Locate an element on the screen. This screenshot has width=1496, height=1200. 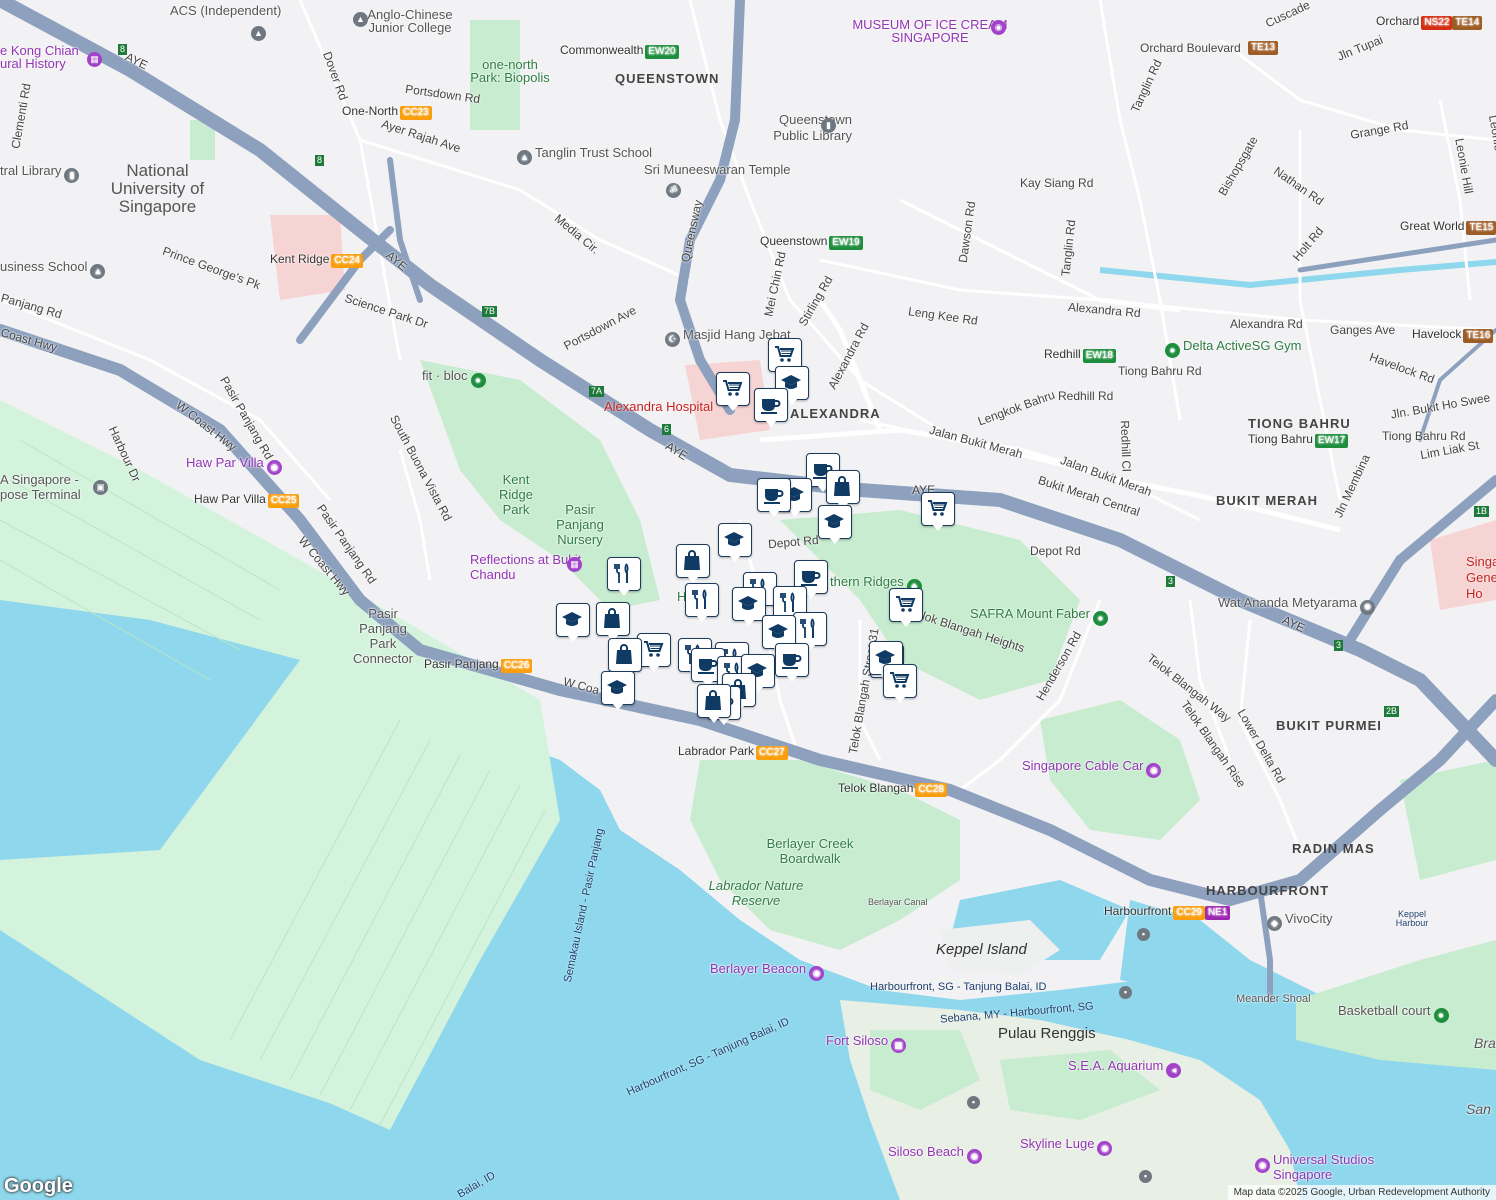
exit-badge: 7A is located at coordinates (597, 391).